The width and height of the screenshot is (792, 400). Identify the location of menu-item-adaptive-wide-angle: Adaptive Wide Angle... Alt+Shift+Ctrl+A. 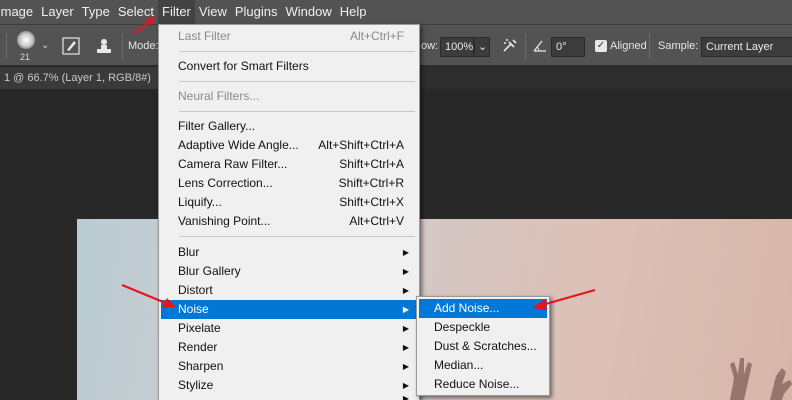
(289, 145).